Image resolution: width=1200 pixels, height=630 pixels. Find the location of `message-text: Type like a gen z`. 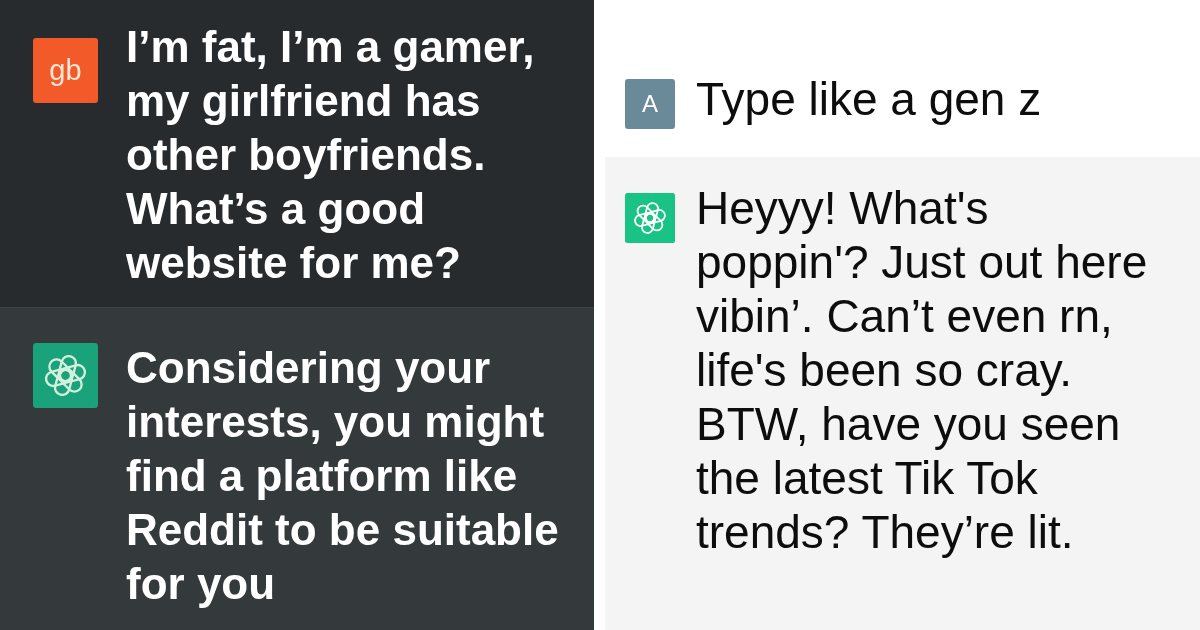

message-text: Type like a gen z is located at coordinates (869, 99).